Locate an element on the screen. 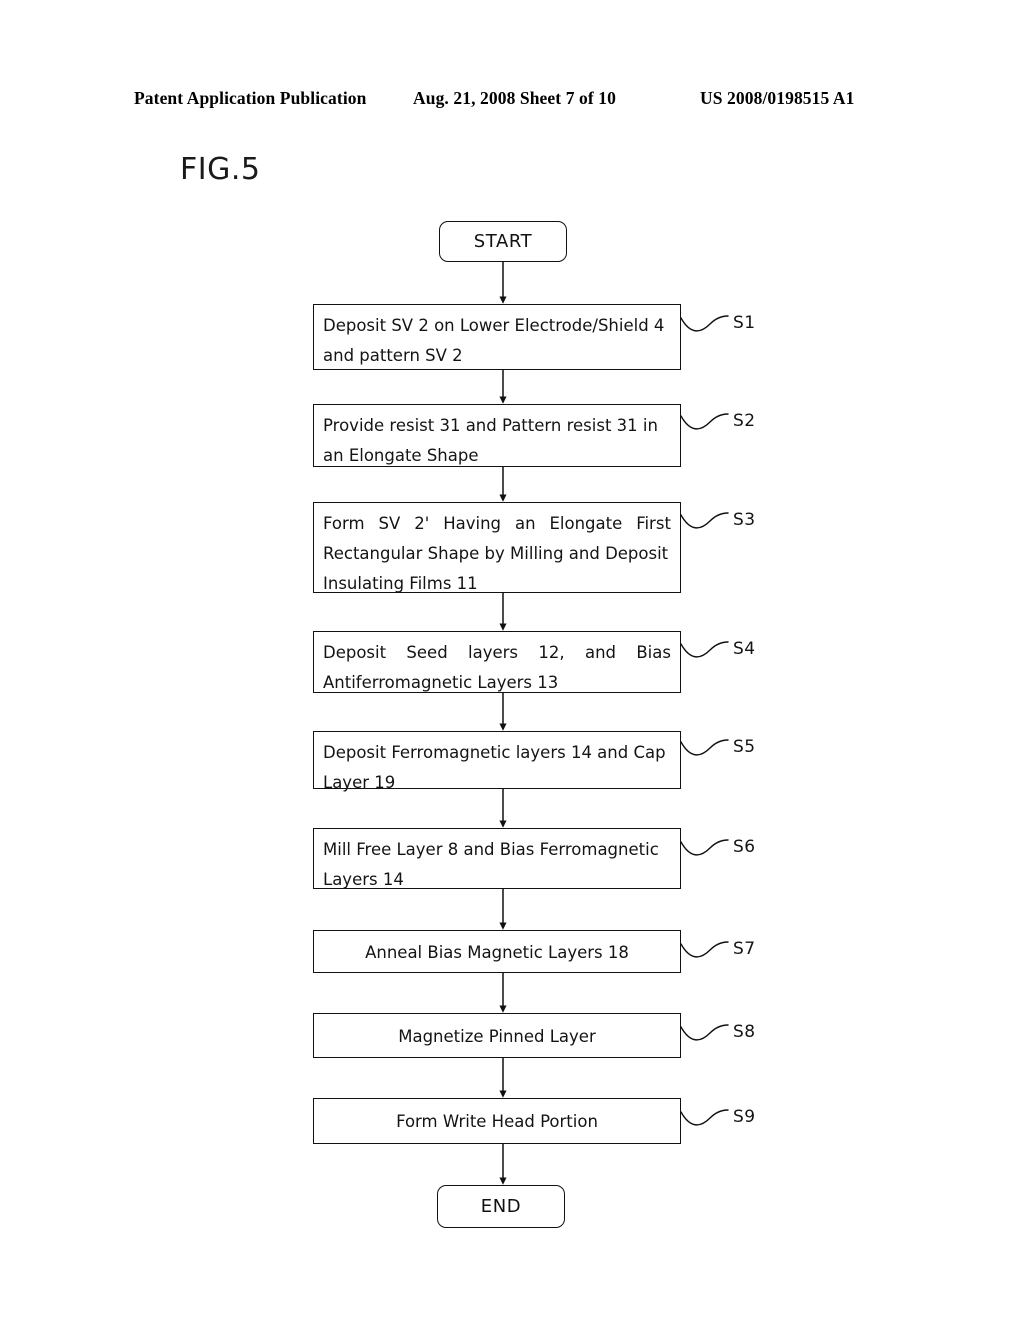 Image resolution: width=1024 pixels, height=1320 pixels. step-label-s9: S9 is located at coordinates (744, 1117).